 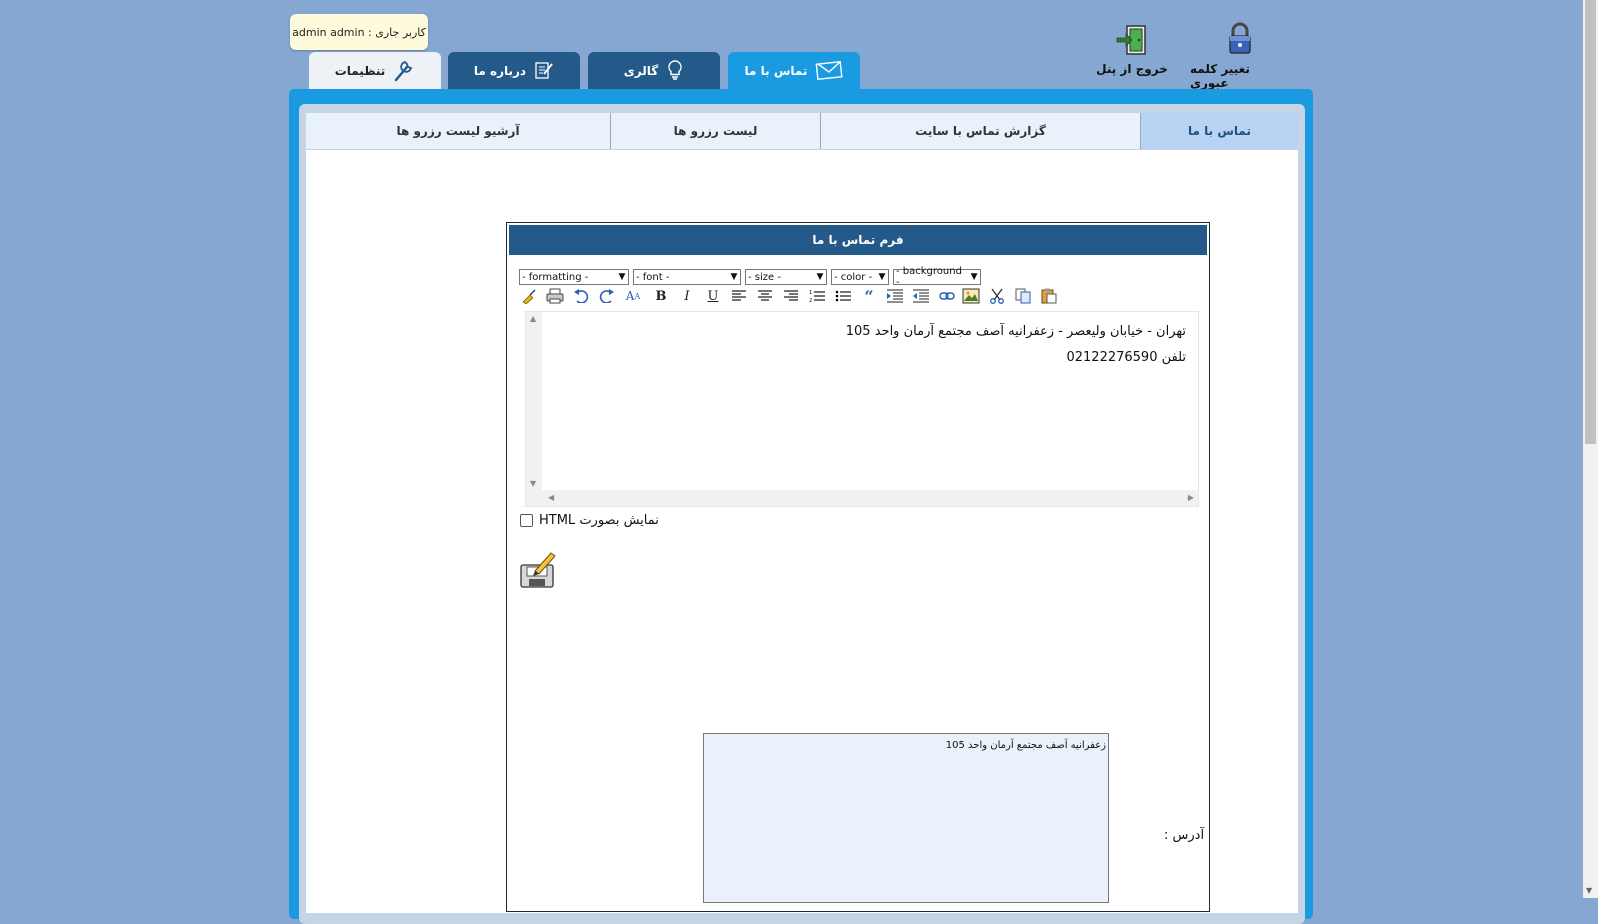 I want to click on align-right-icon, so click(x=791, y=296).